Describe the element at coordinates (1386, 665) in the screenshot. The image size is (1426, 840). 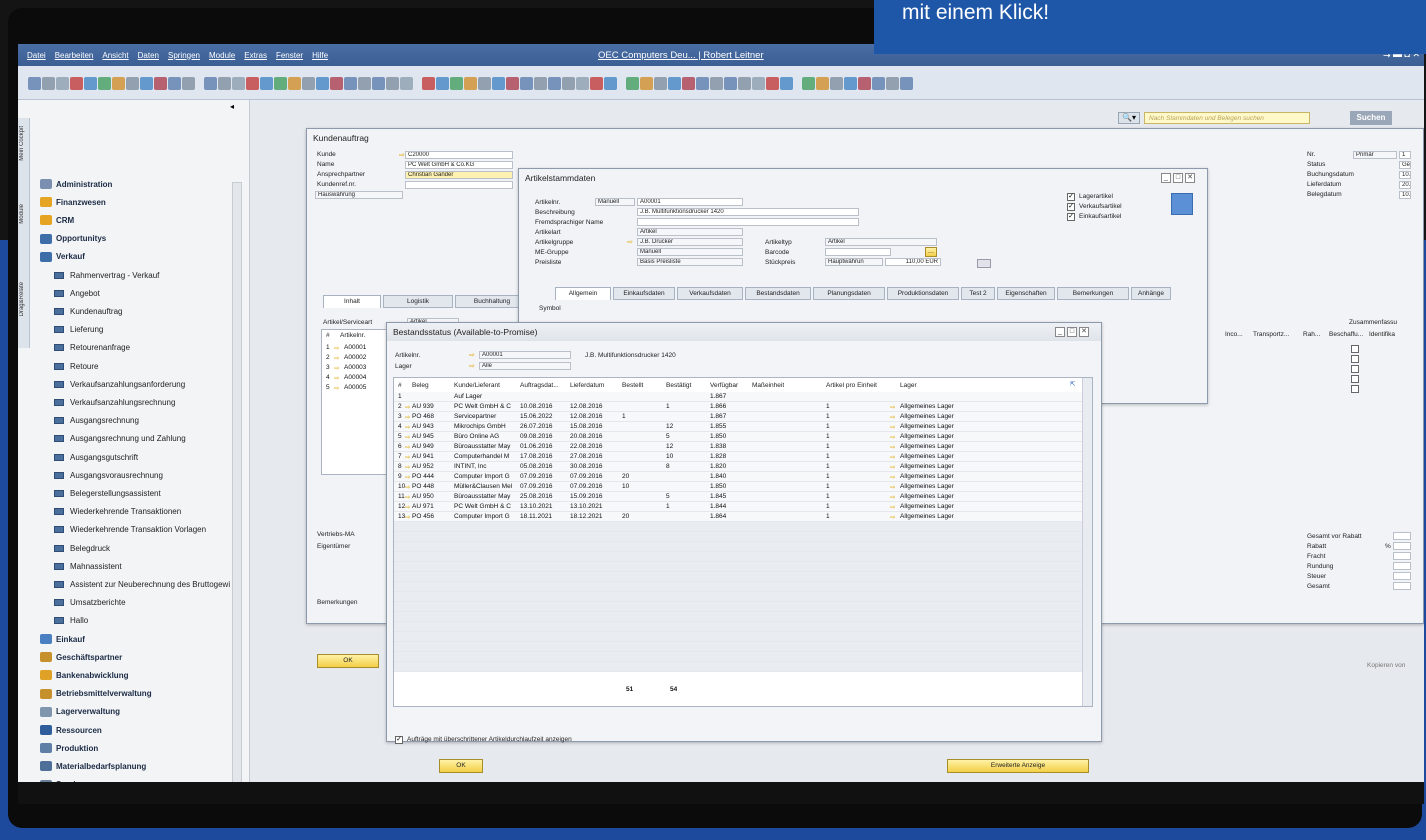
I see `copy-from-button: Kopieren von` at that location.